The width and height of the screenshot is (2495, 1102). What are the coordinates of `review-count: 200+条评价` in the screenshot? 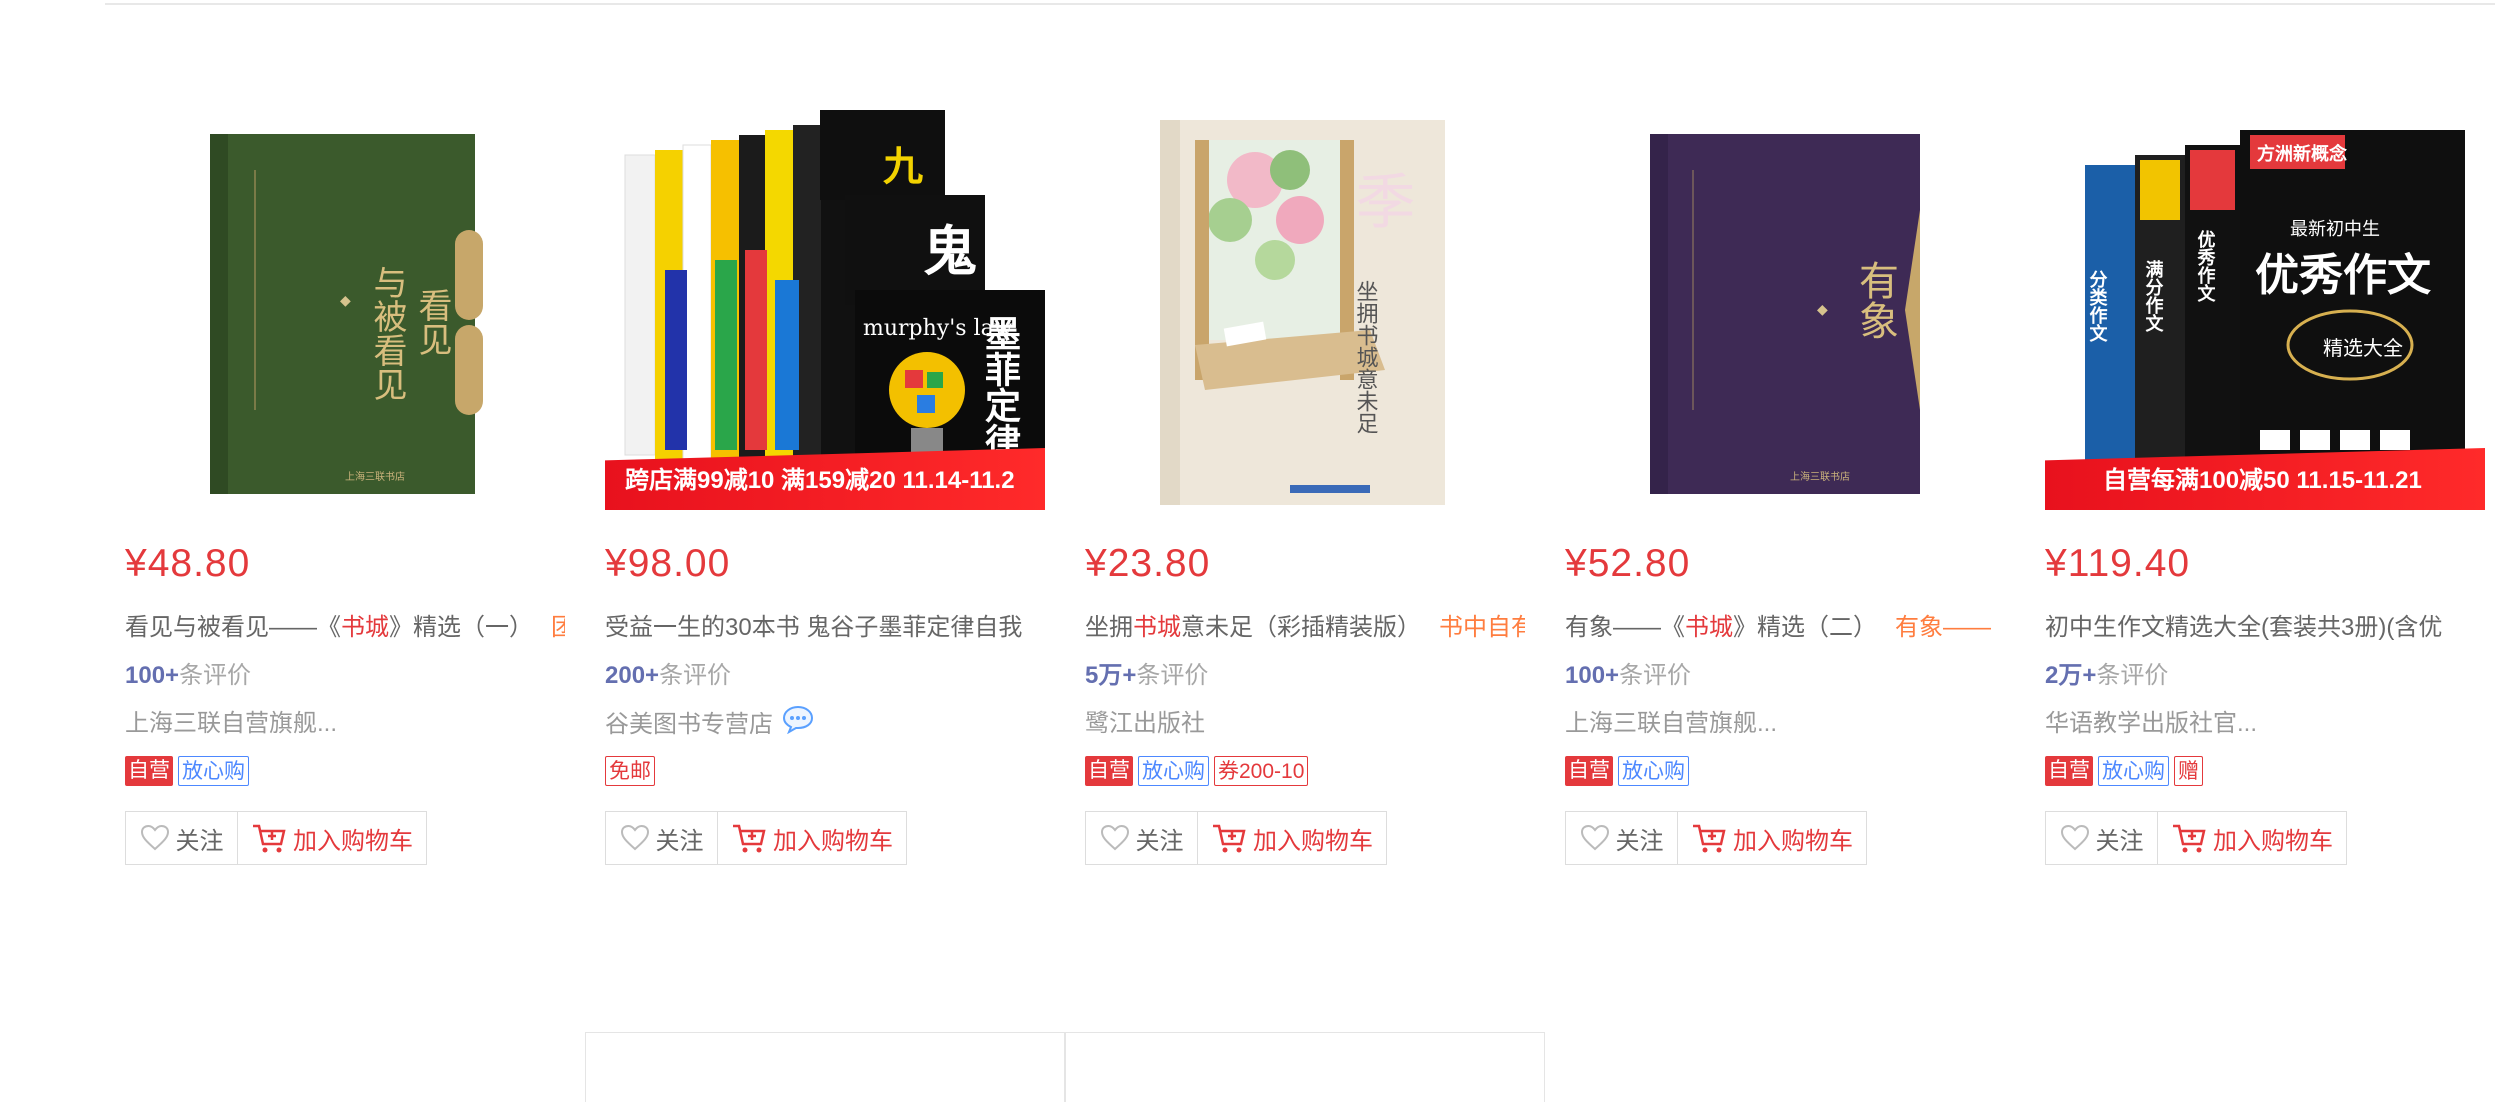 It's located at (668, 676).